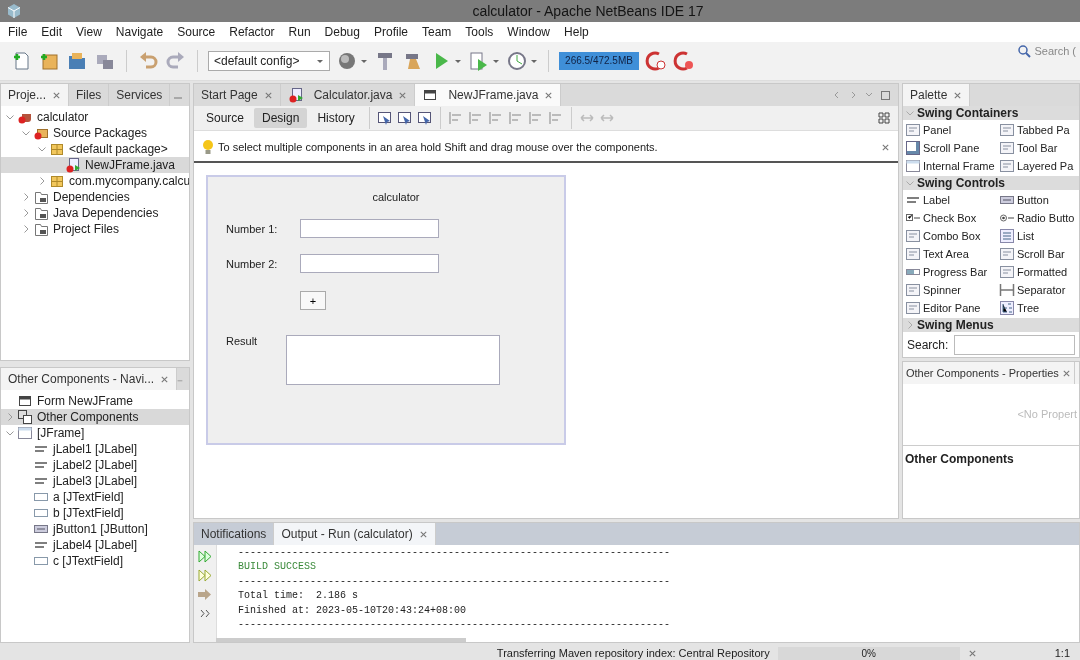 This screenshot has height=660, width=1080. Describe the element at coordinates (95, 545) in the screenshot. I see `component-node: jLabel4 [JLabel]` at that location.